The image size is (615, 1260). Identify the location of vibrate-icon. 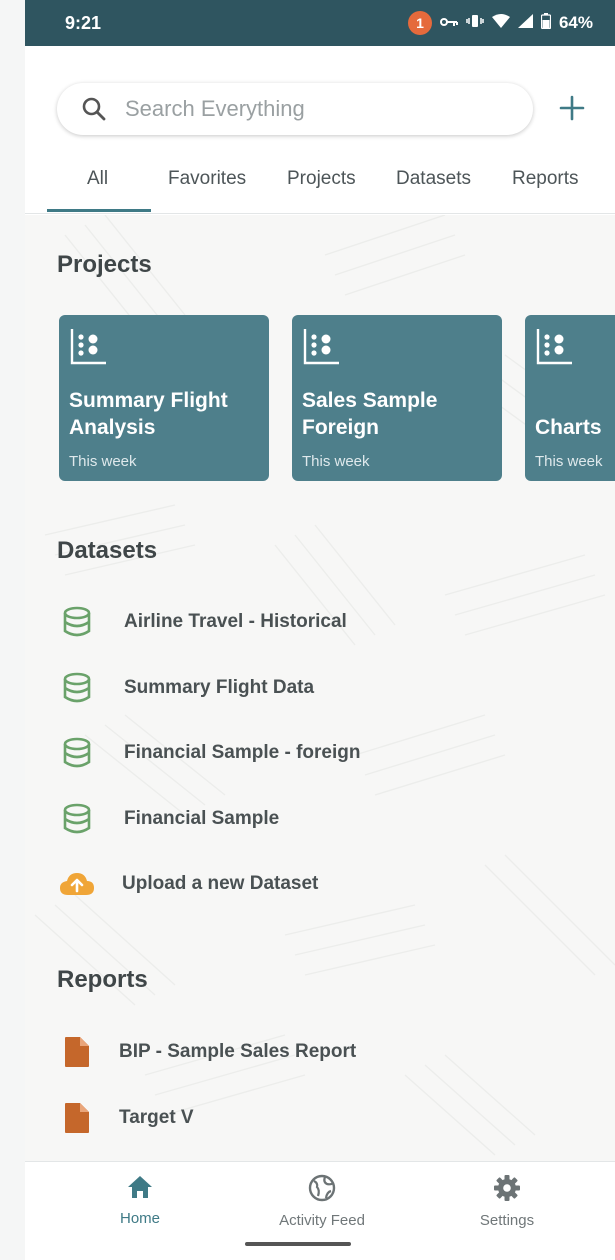
(475, 23).